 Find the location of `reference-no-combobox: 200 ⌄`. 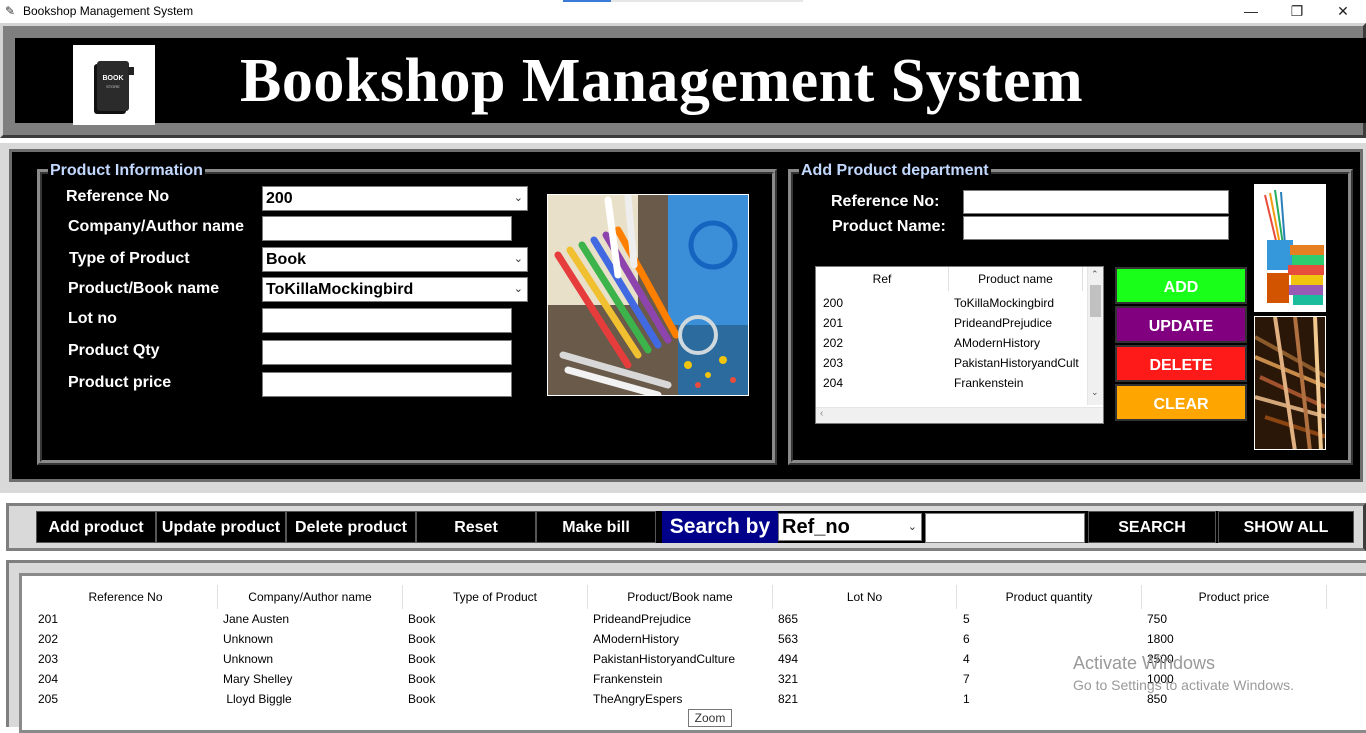

reference-no-combobox: 200 ⌄ is located at coordinates (395, 198).